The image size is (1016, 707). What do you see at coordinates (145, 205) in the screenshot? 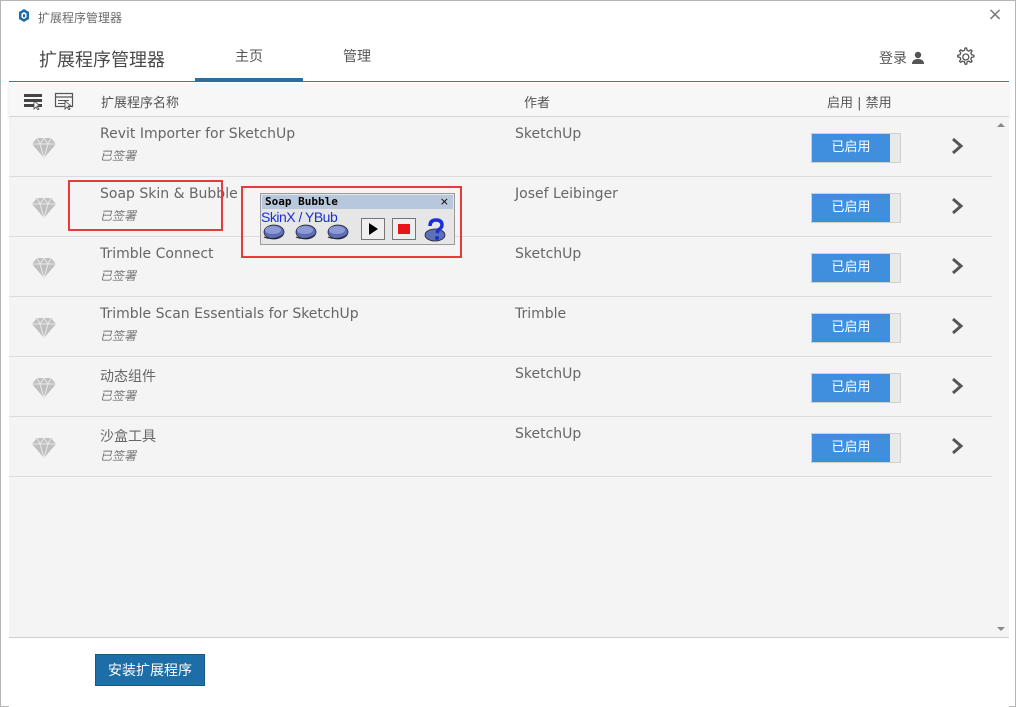
I see `highlight-box-extension-name` at bounding box center [145, 205].